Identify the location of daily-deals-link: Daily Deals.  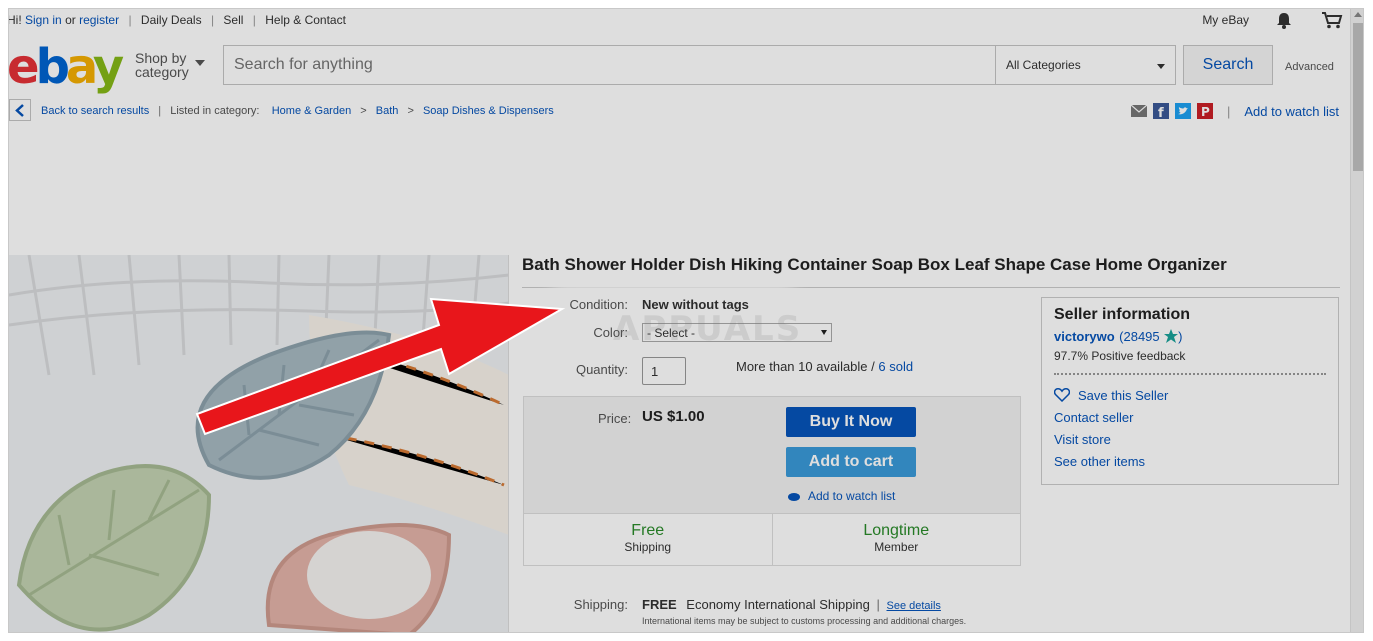
(171, 20).